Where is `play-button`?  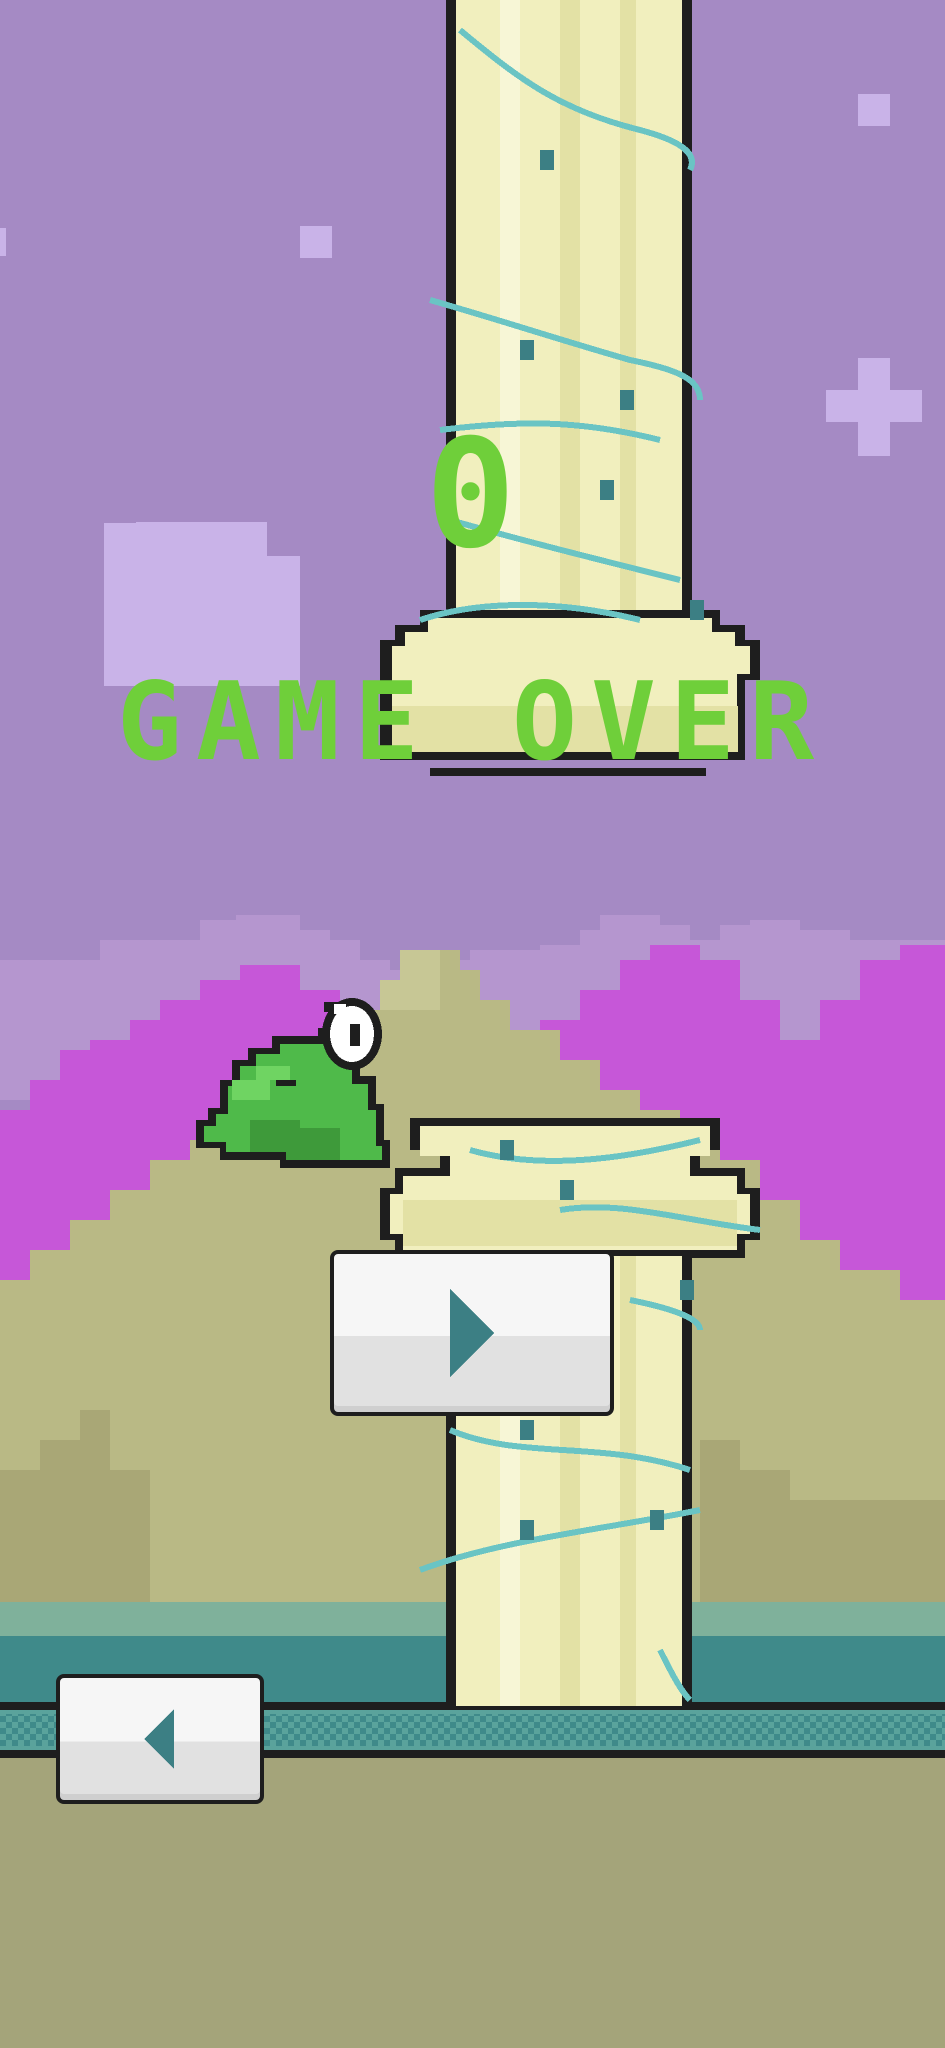 play-button is located at coordinates (472, 1333).